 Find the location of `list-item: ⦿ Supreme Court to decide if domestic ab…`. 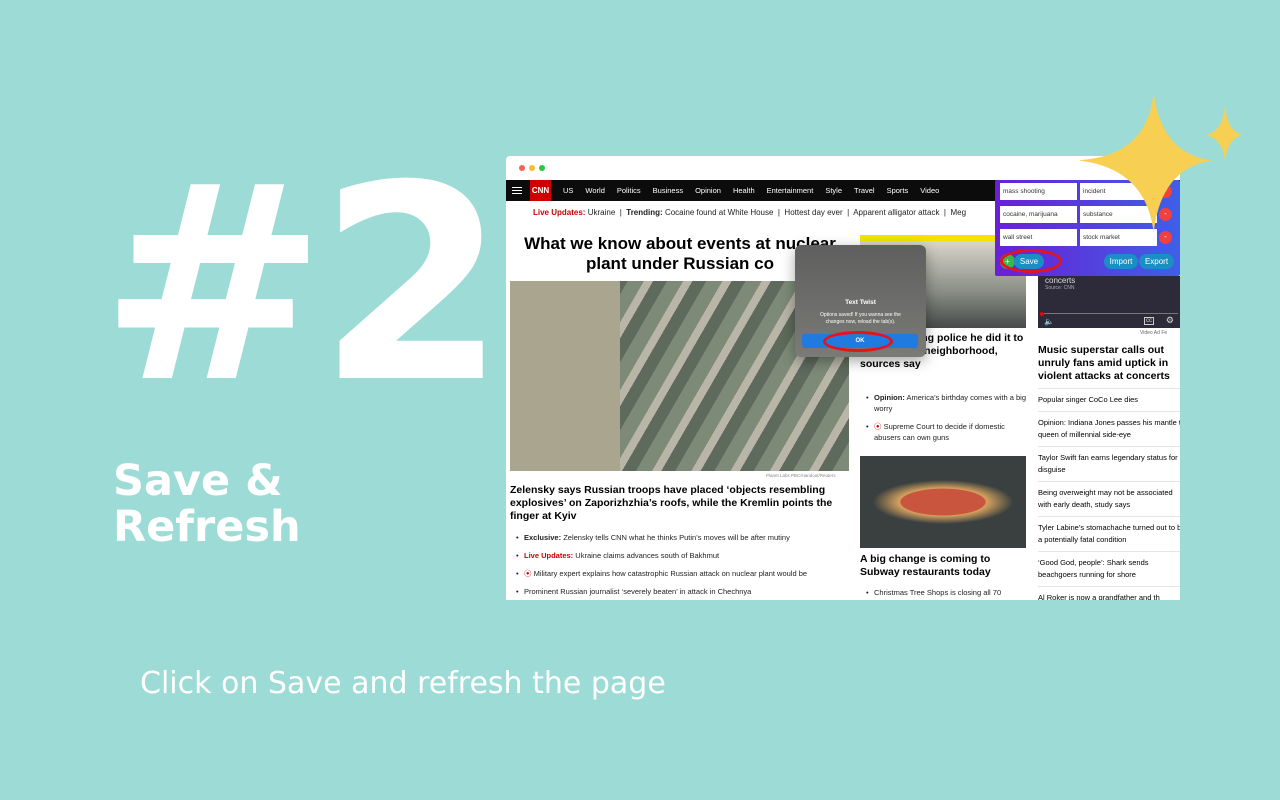

list-item: ⦿ Supreme Court to decide if domestic ab… is located at coordinates (946, 432).